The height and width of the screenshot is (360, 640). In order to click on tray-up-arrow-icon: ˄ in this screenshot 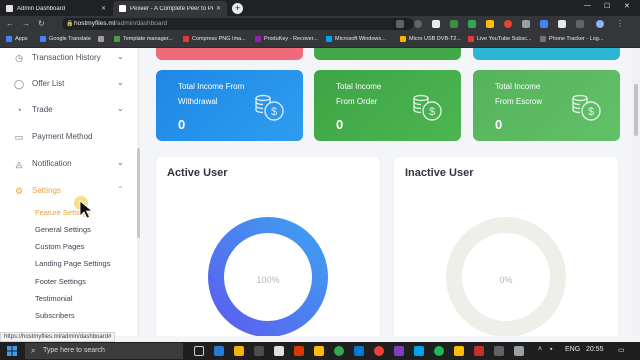, I will do `click(540, 349)`.